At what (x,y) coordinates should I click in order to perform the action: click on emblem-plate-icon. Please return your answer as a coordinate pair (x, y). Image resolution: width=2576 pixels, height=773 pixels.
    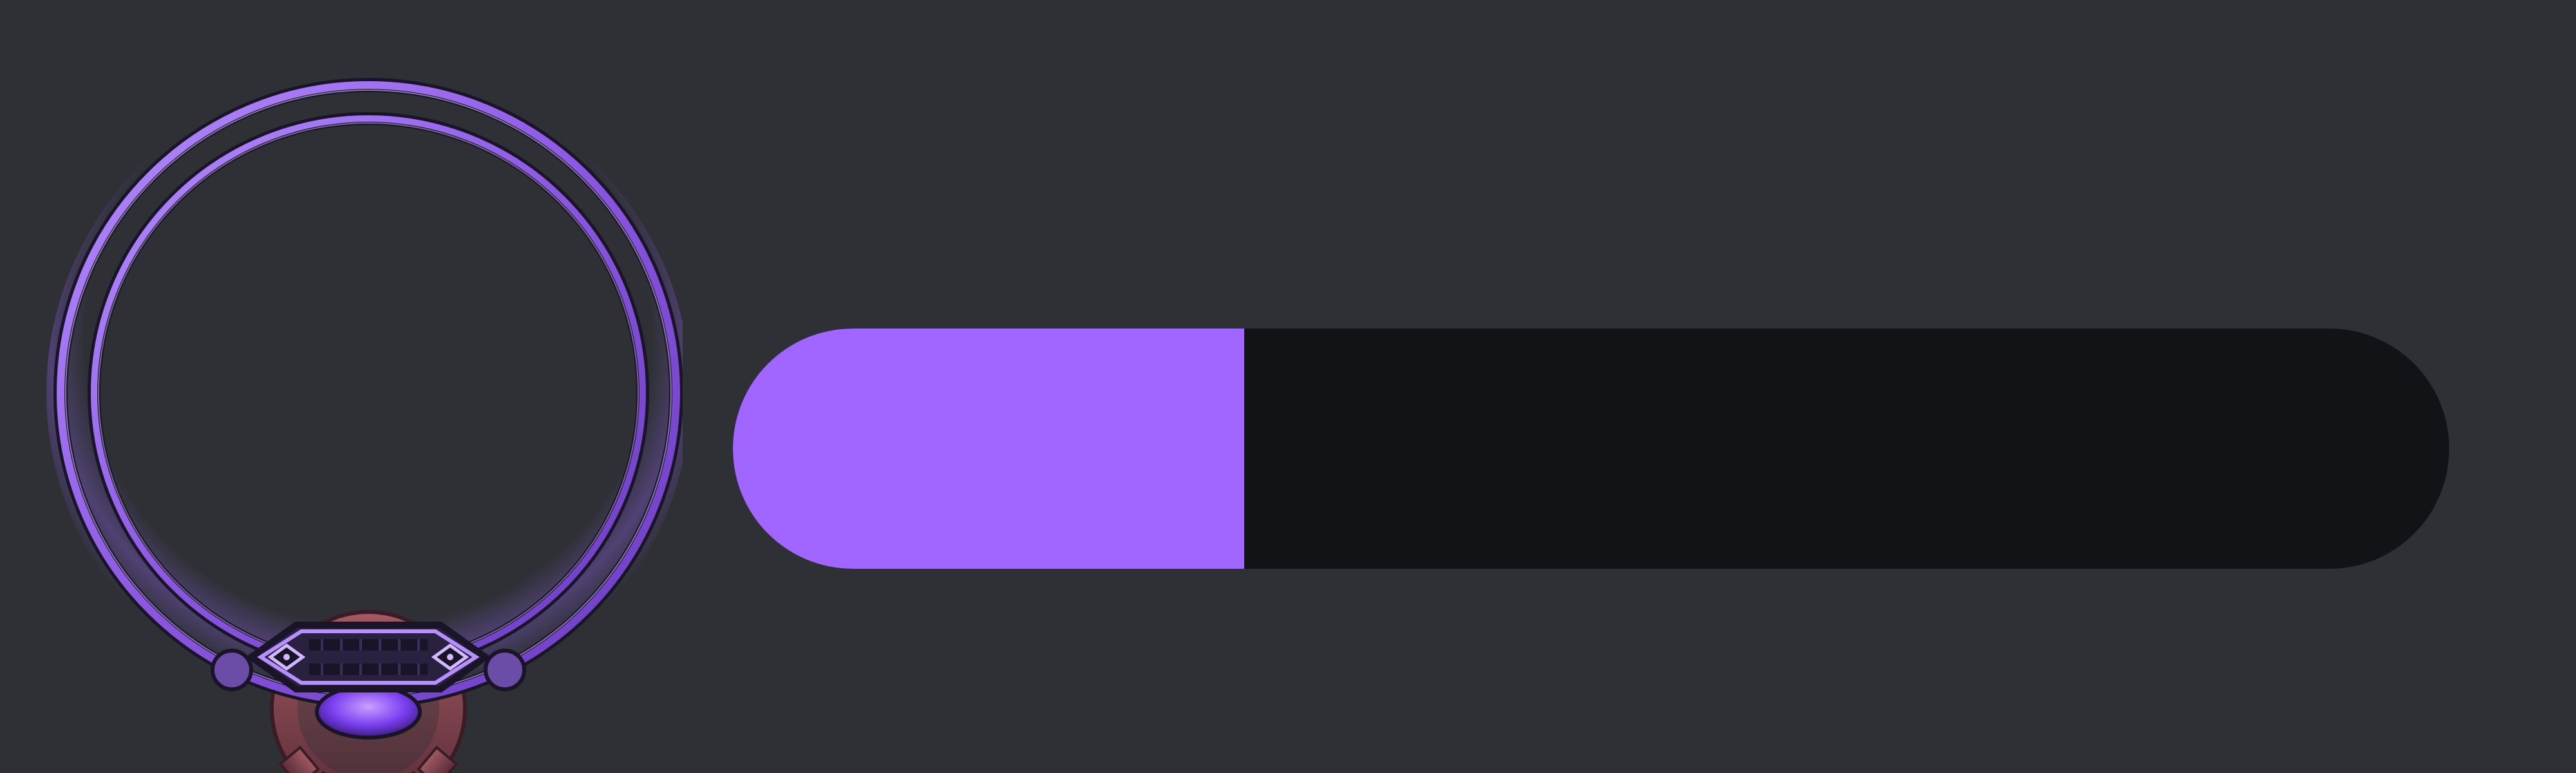
    Looking at the image, I should click on (368, 657).